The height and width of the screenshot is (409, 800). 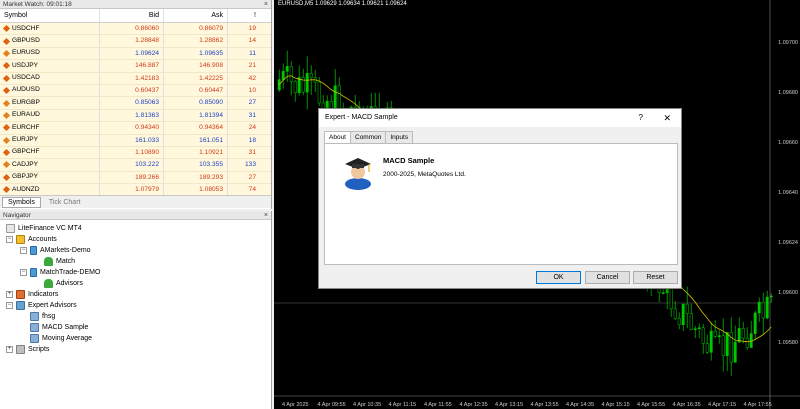 What do you see at coordinates (42, 239) in the screenshot?
I see `tree-accounts-label: Accounts` at bounding box center [42, 239].